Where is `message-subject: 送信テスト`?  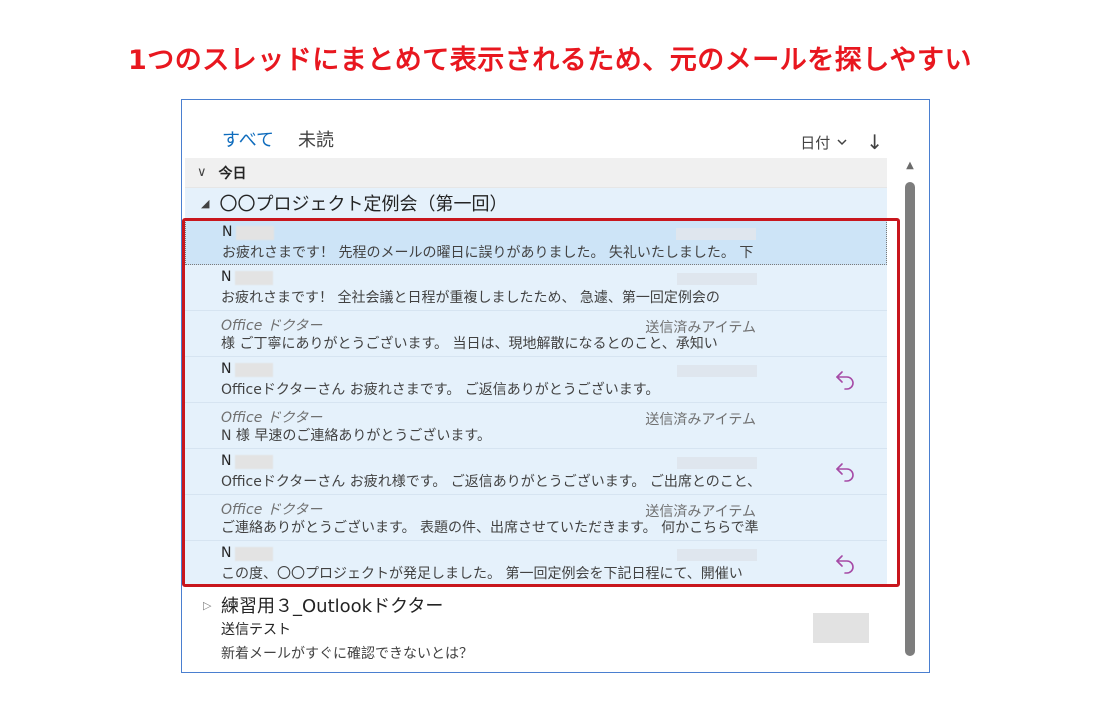 message-subject: 送信テスト is located at coordinates (256, 630).